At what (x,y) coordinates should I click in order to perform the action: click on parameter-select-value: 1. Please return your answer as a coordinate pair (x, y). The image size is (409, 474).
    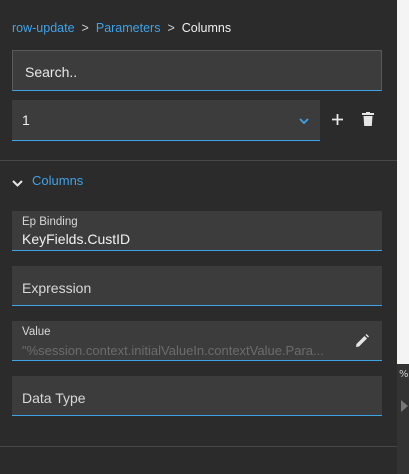
    Looking at the image, I should click on (26, 120).